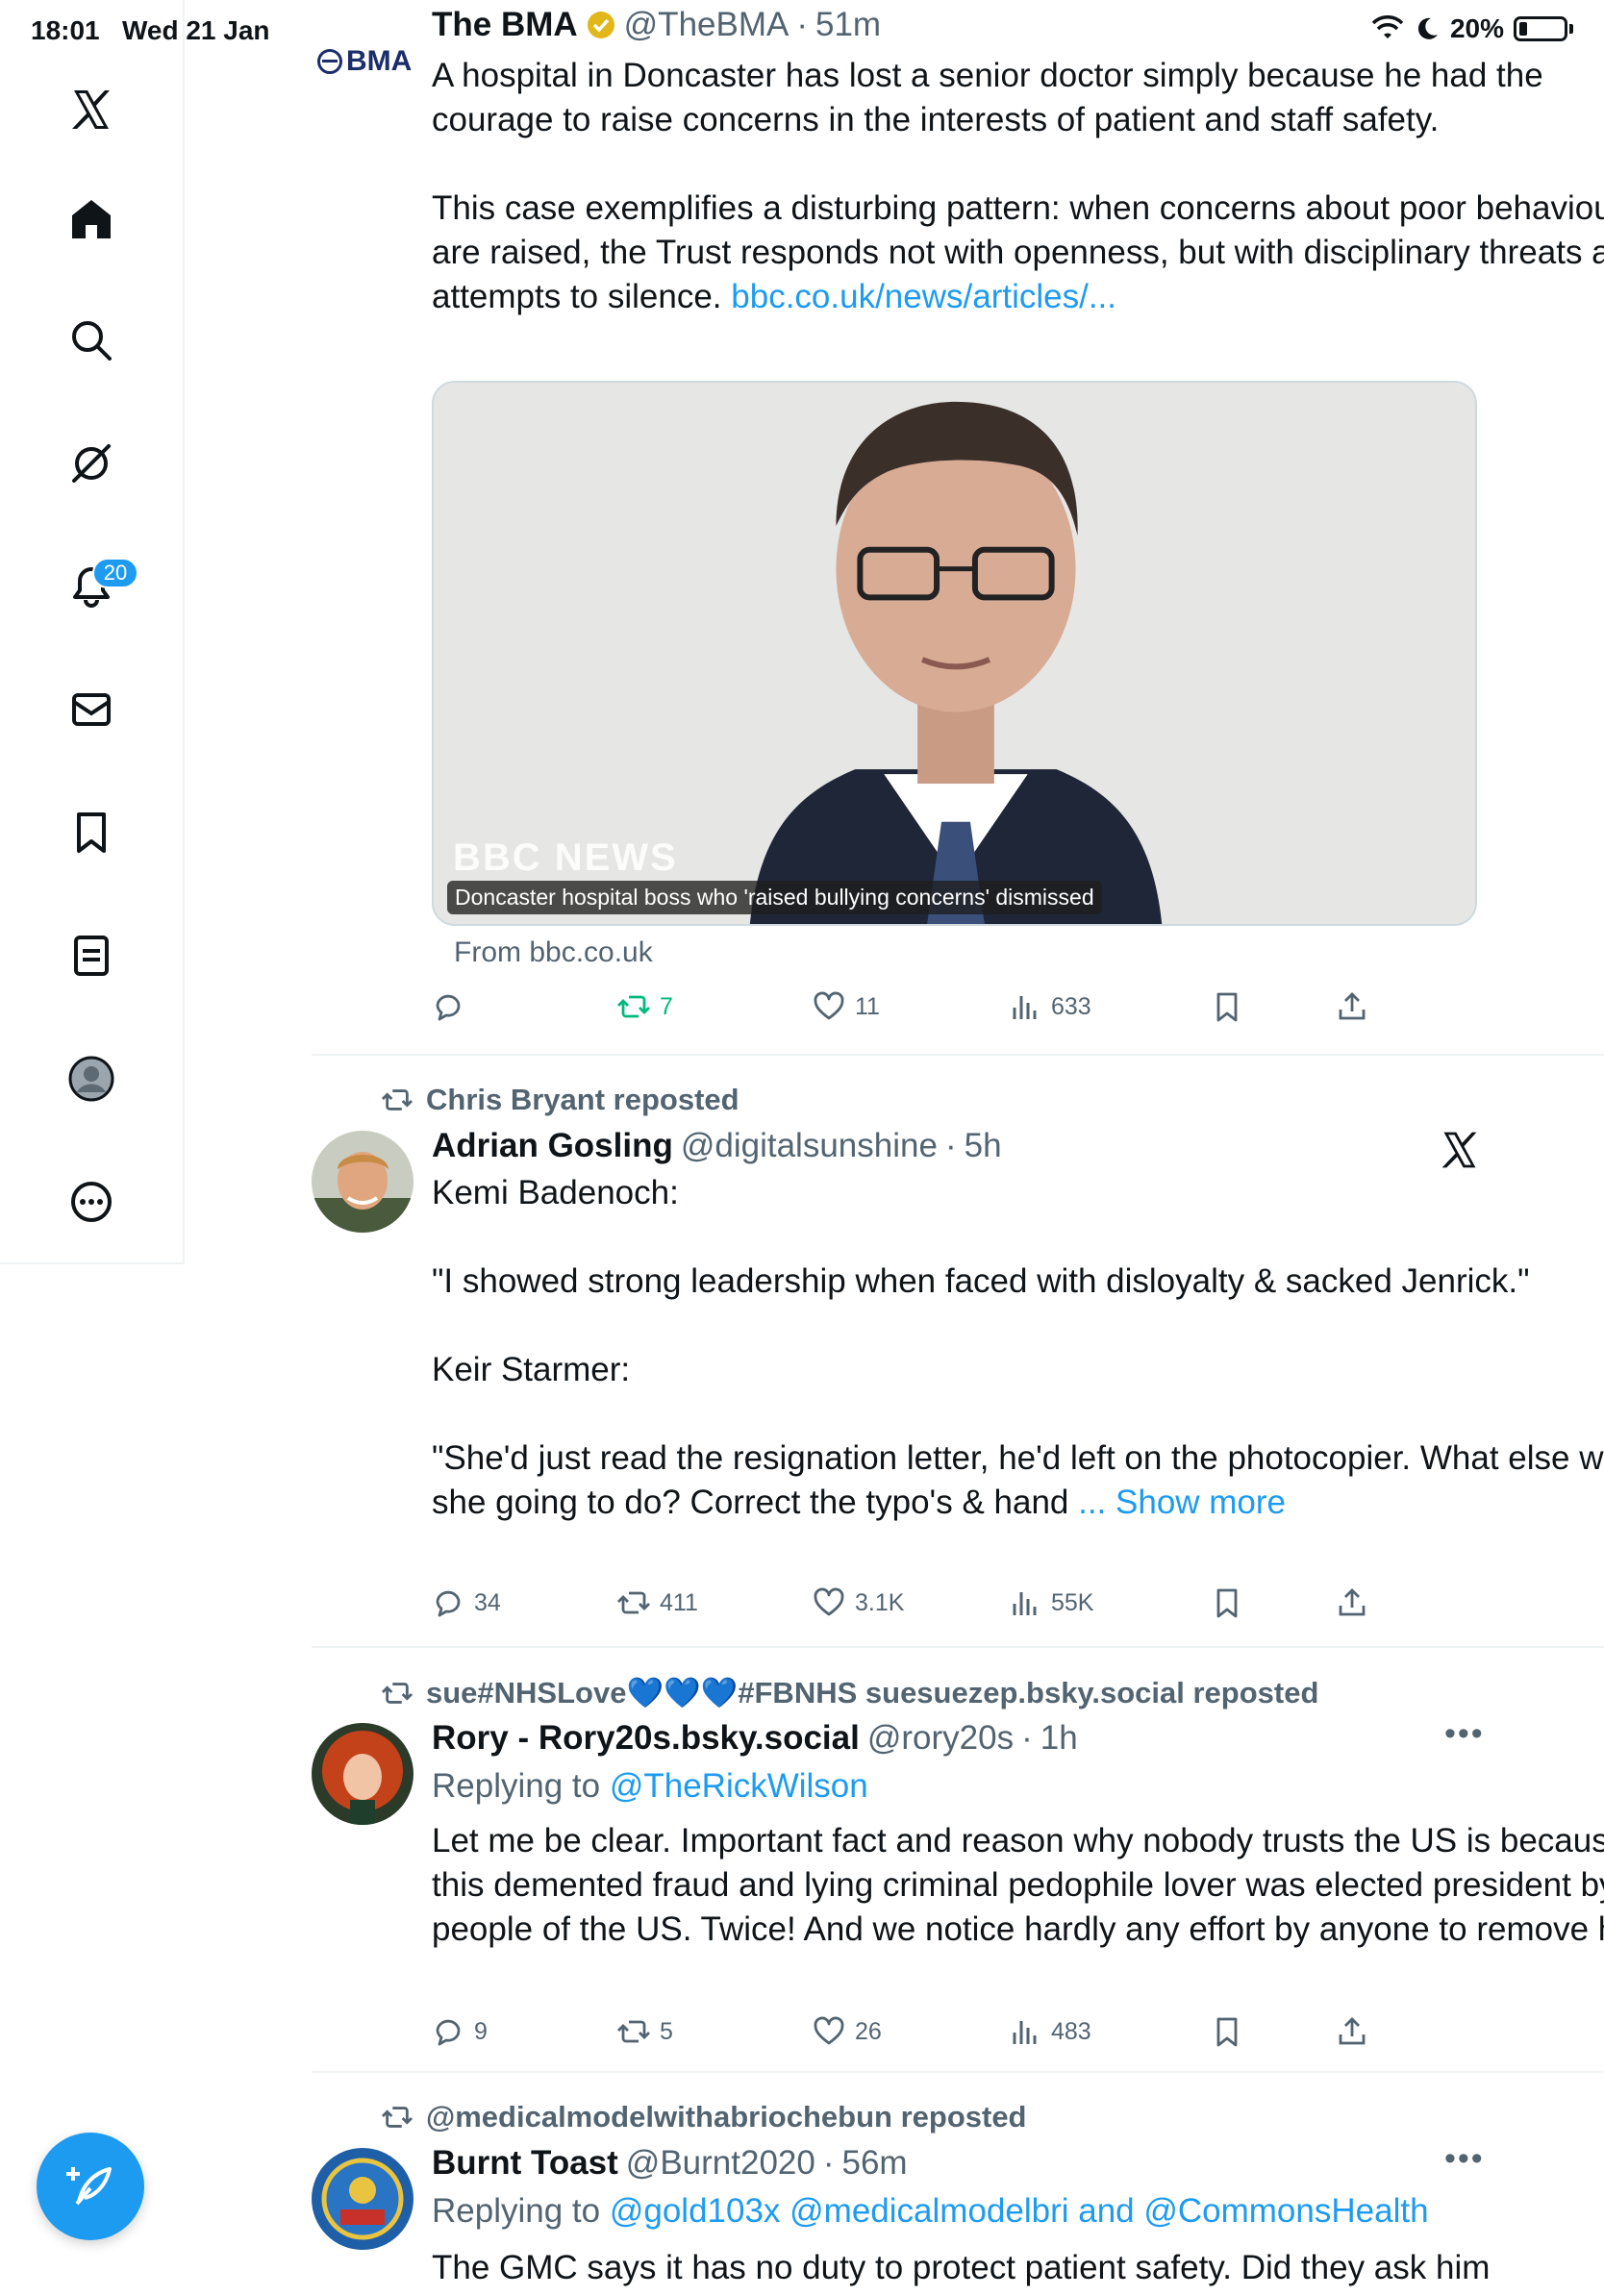 The width and height of the screenshot is (1604, 2296). I want to click on author-handle: @rory20s, so click(940, 1738).